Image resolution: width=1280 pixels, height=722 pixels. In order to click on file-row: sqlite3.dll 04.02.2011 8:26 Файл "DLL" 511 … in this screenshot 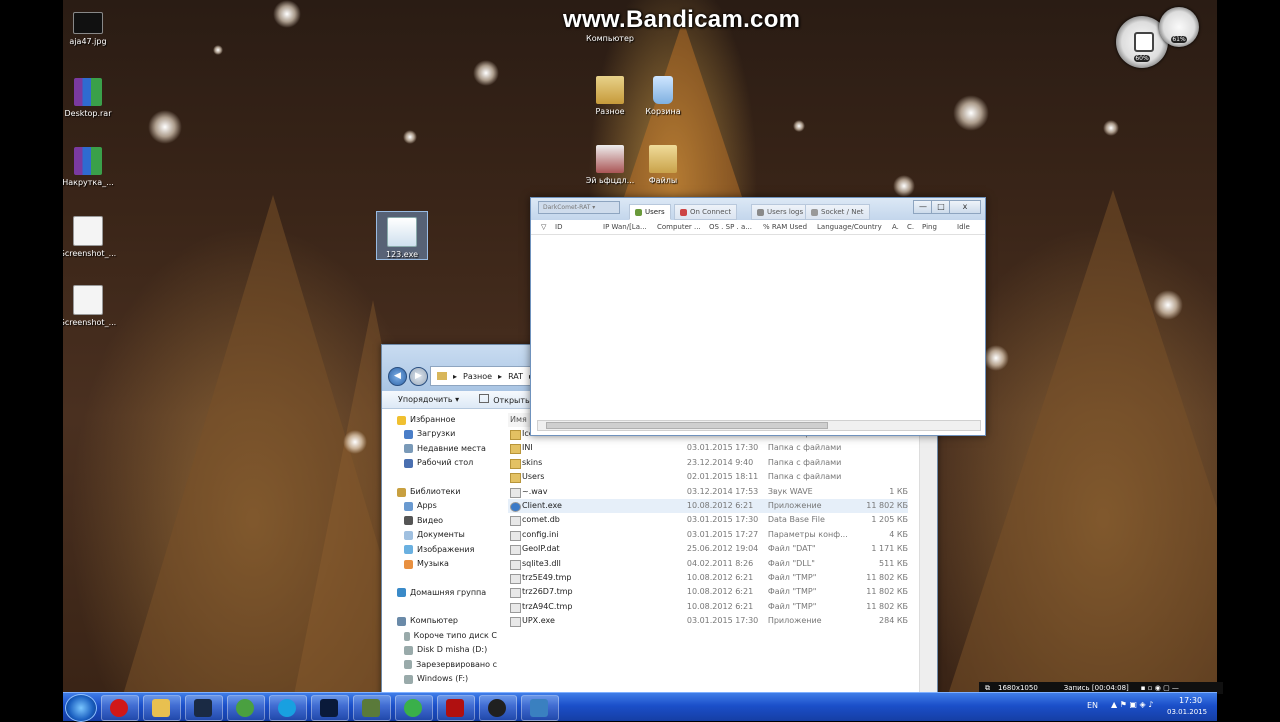, I will do `click(708, 564)`.